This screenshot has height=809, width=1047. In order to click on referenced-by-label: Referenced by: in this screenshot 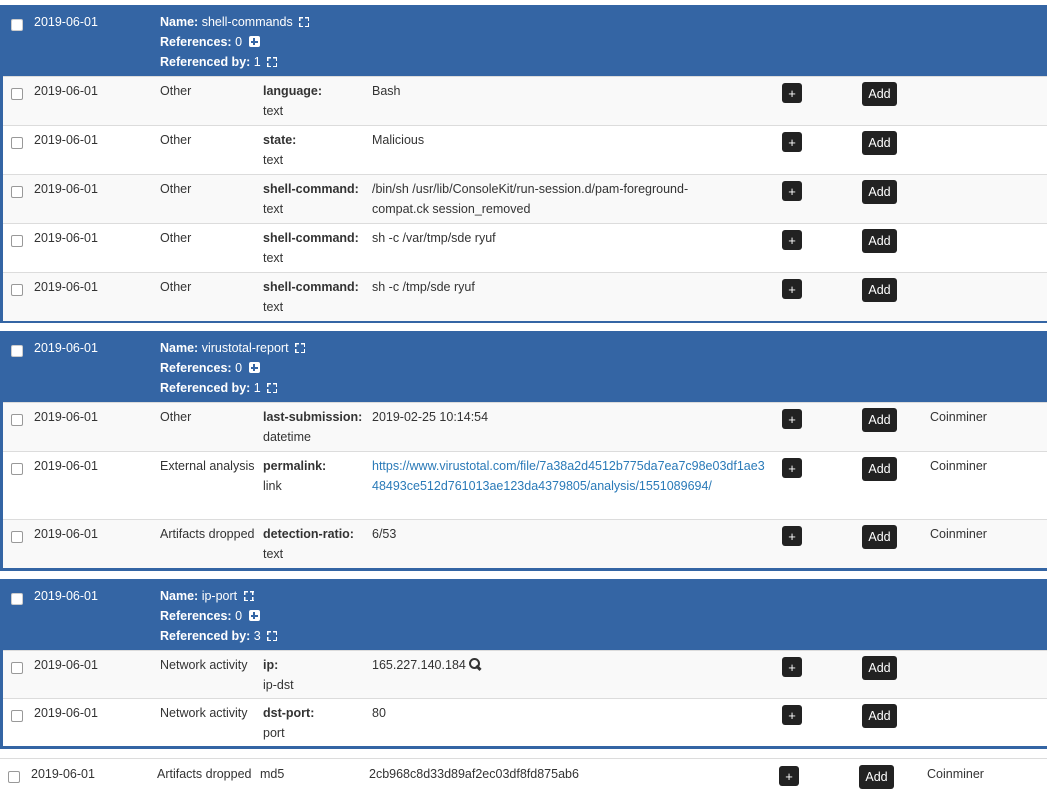, I will do `click(205, 636)`.